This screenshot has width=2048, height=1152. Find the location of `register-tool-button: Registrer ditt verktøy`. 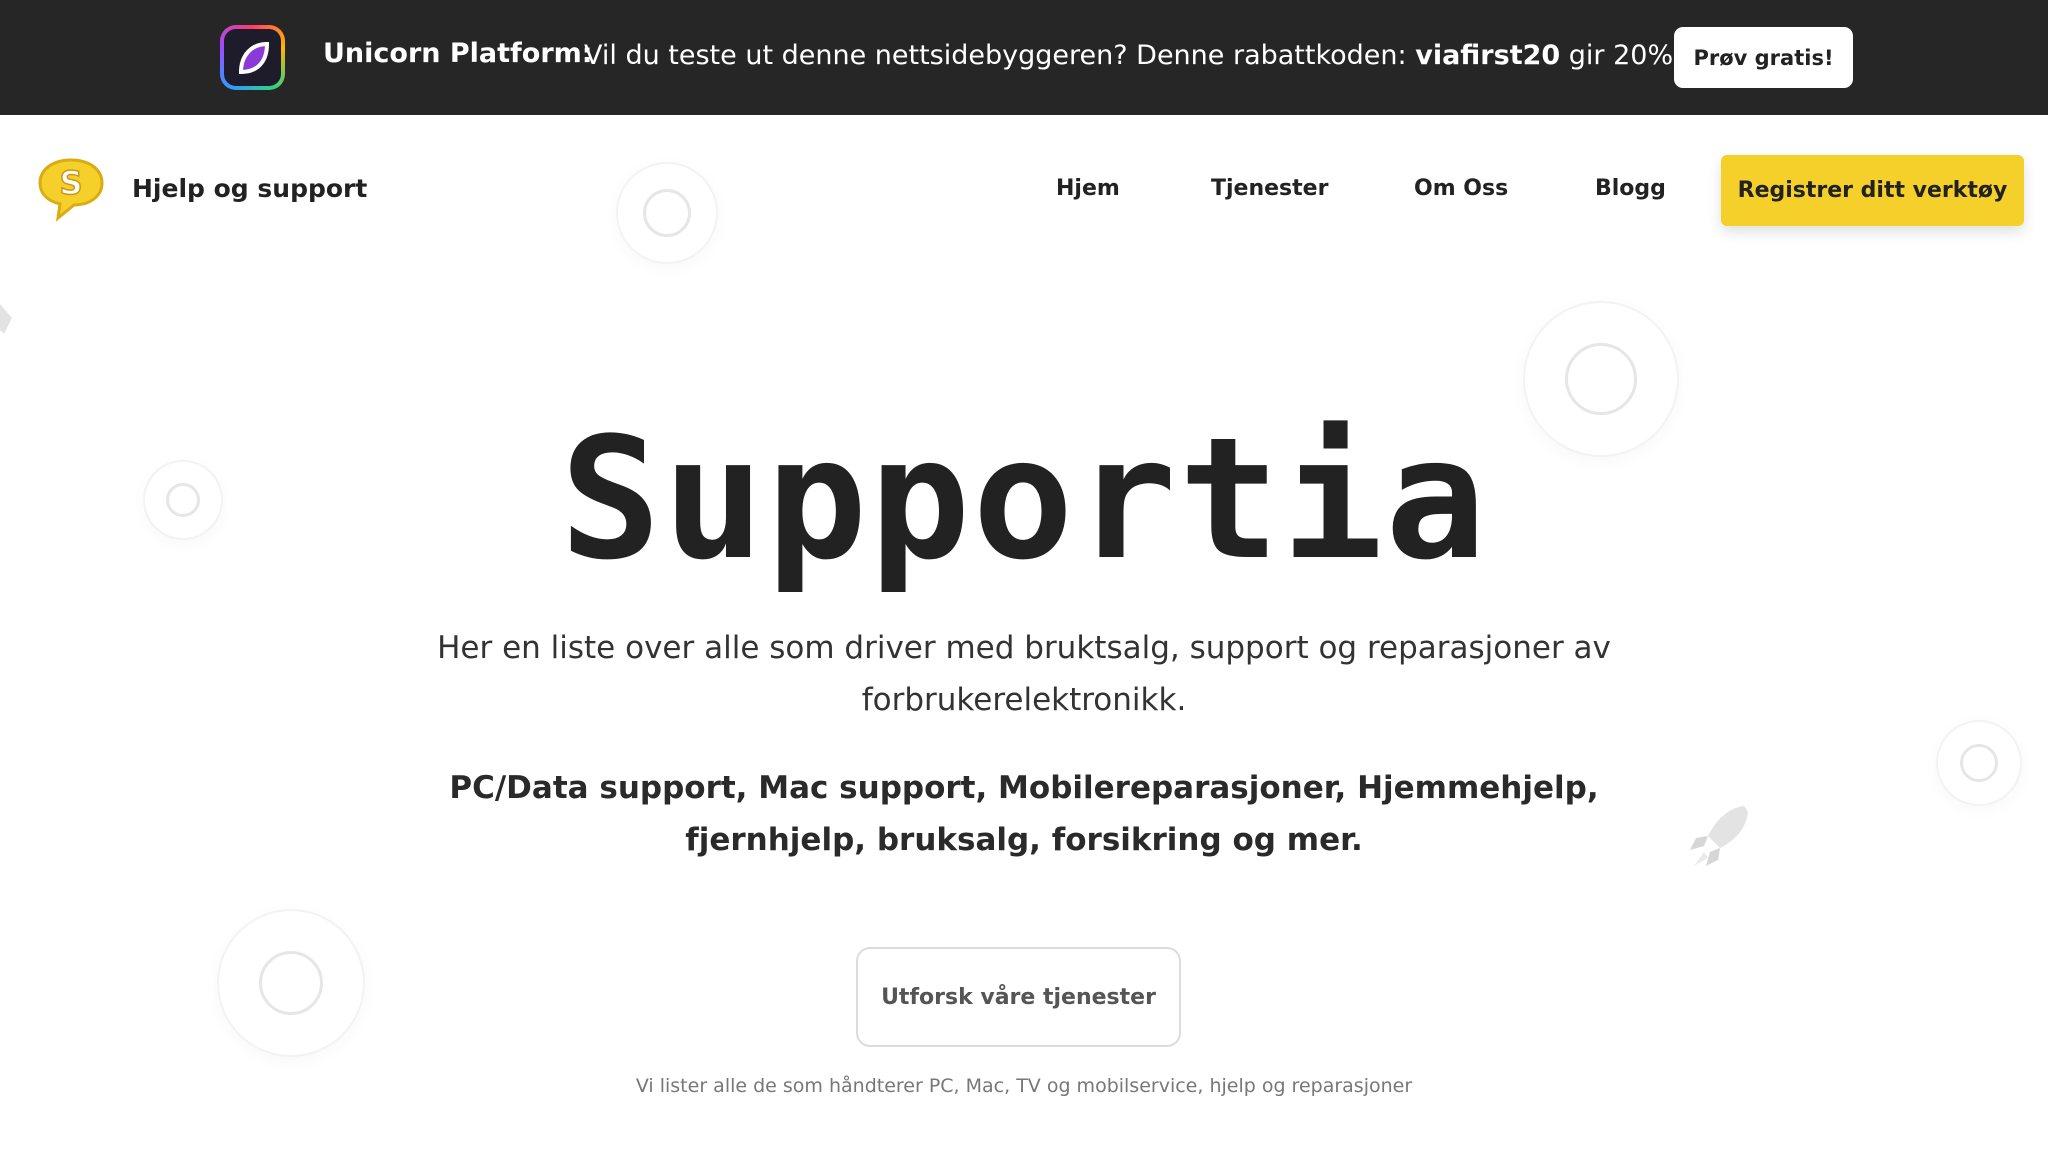

register-tool-button: Registrer ditt verktøy is located at coordinates (1872, 190).